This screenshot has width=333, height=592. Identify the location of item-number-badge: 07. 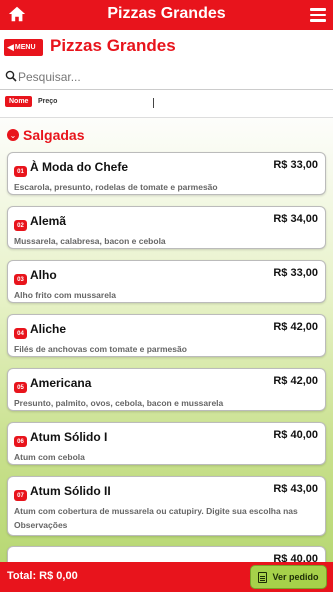
(20, 495).